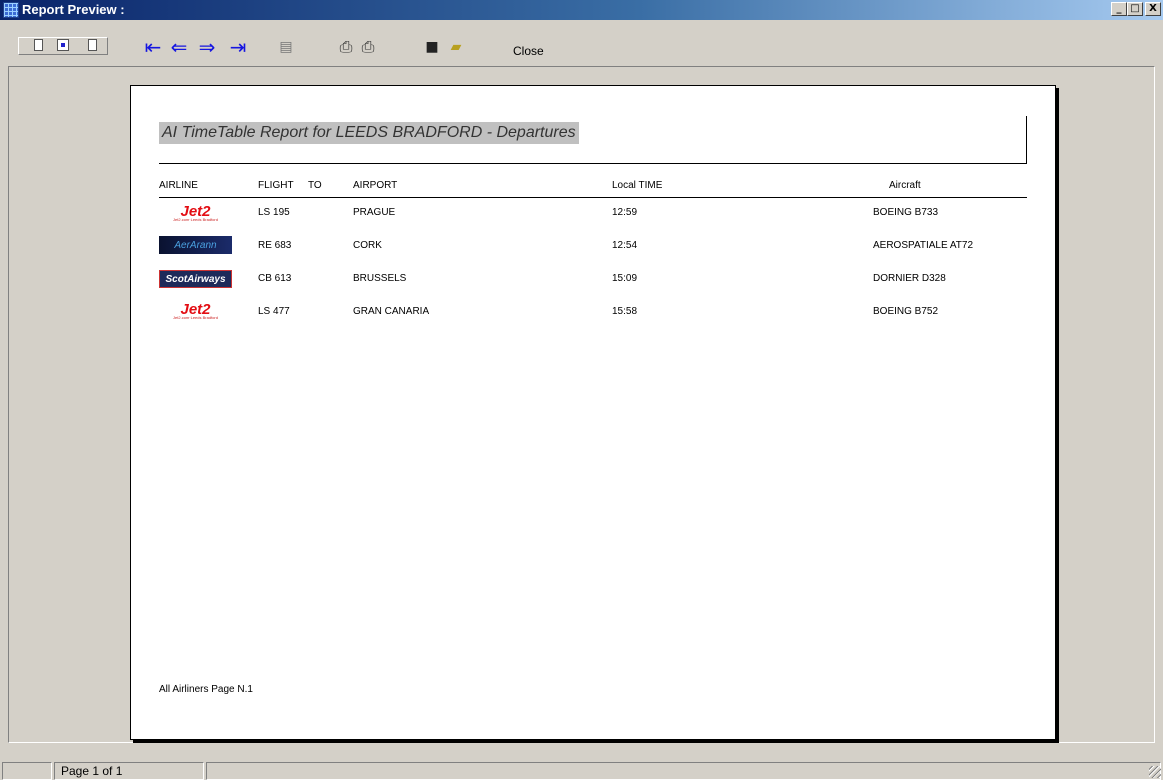  I want to click on next-page-icon: ⇒, so click(207, 47).